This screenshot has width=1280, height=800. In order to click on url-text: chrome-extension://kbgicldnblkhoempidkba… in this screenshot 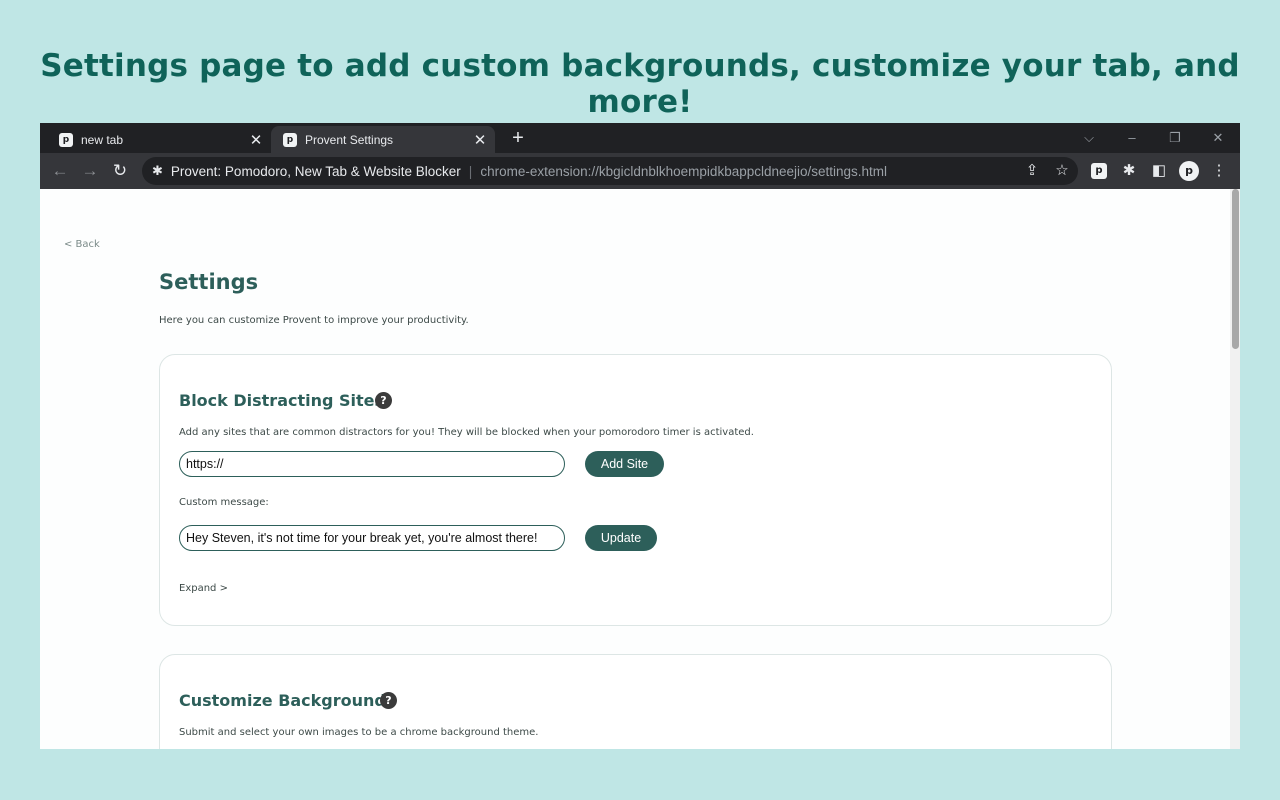, I will do `click(684, 171)`.